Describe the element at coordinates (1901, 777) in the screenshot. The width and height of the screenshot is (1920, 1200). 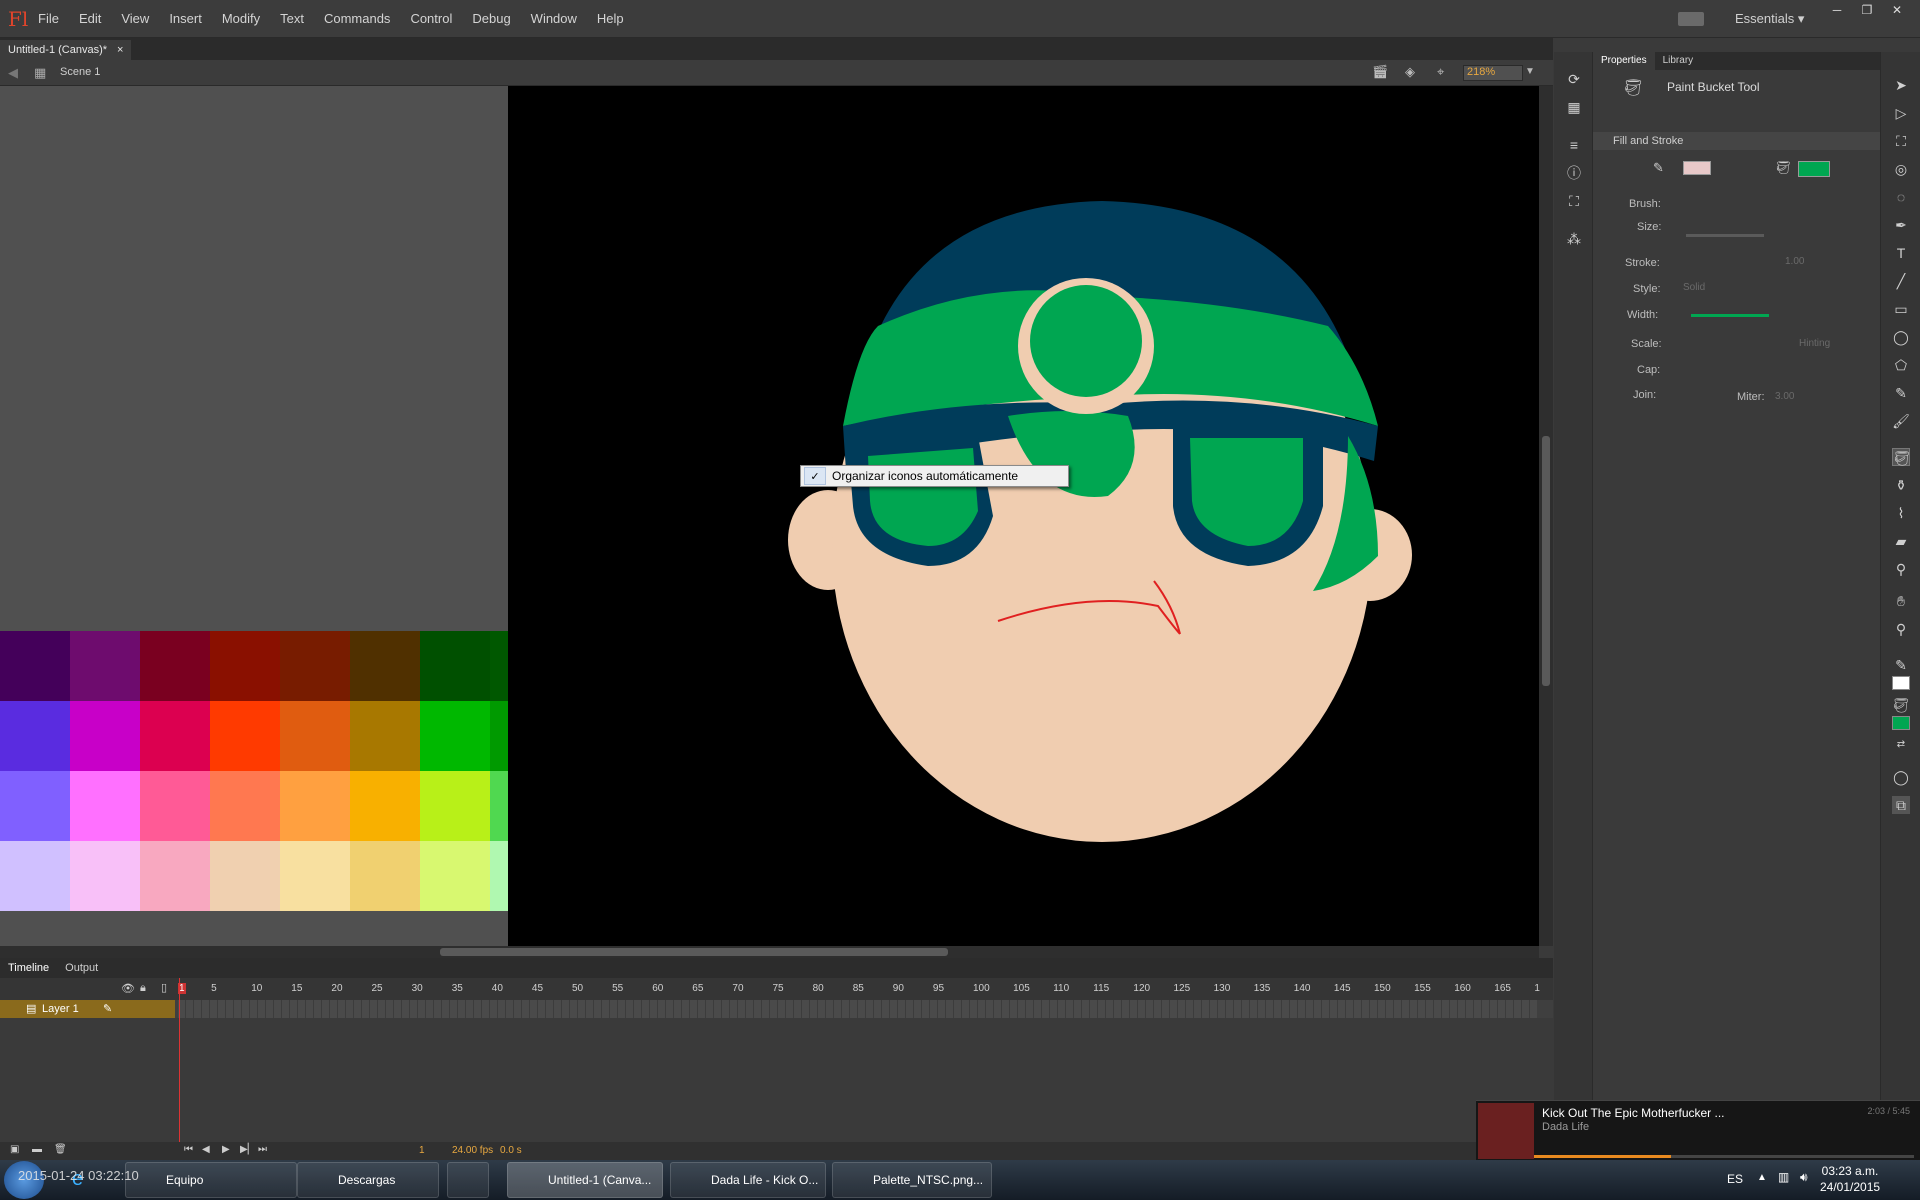
I see `object-drawing-icon: ◯` at that location.